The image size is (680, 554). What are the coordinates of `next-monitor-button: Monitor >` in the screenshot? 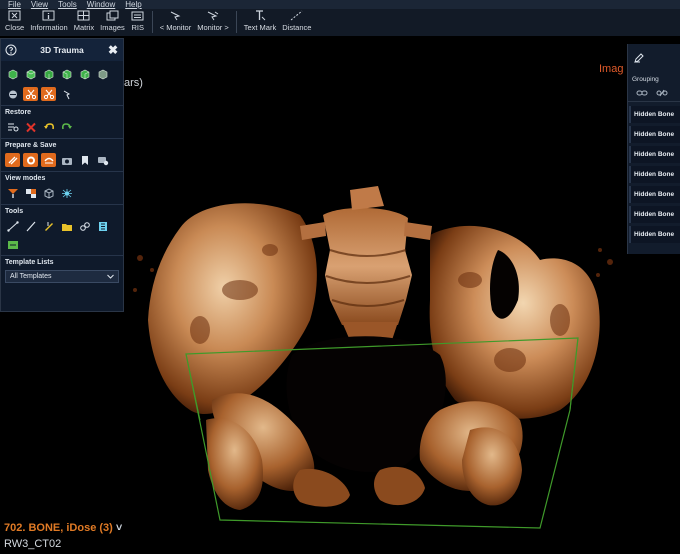 It's located at (212, 22).